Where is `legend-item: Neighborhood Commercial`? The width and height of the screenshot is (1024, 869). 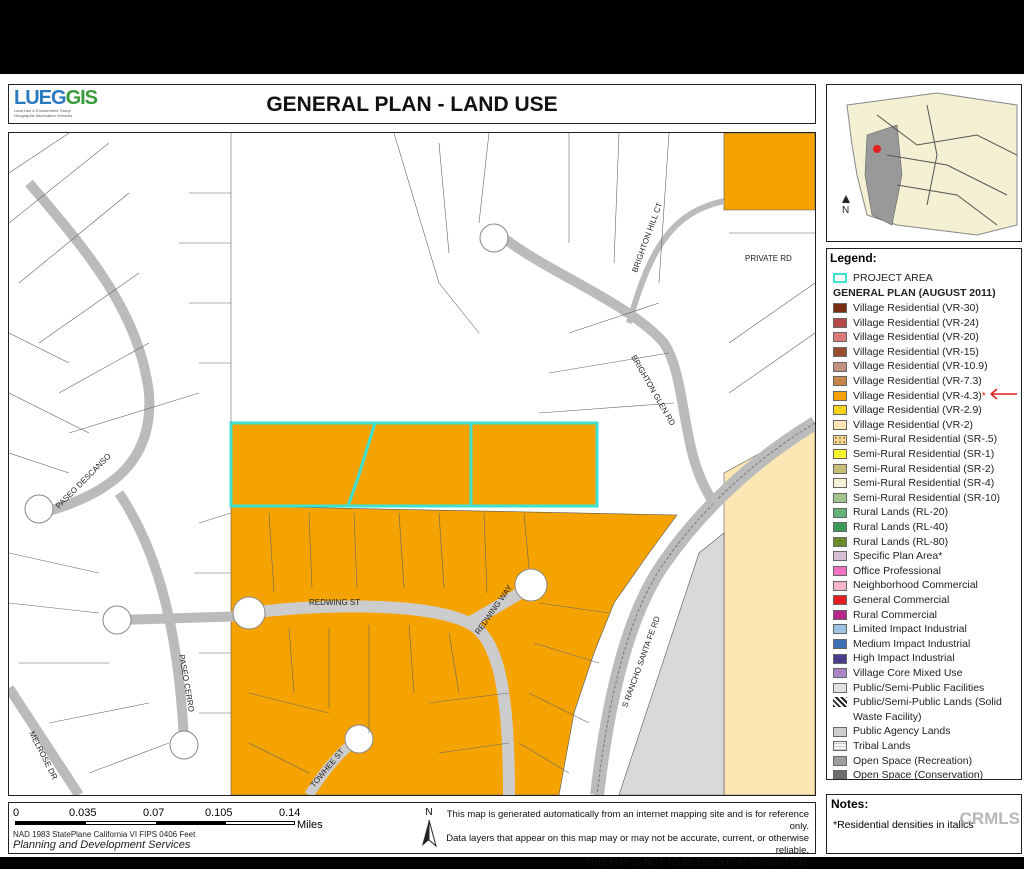 legend-item: Neighborhood Commercial is located at coordinates (905, 585).